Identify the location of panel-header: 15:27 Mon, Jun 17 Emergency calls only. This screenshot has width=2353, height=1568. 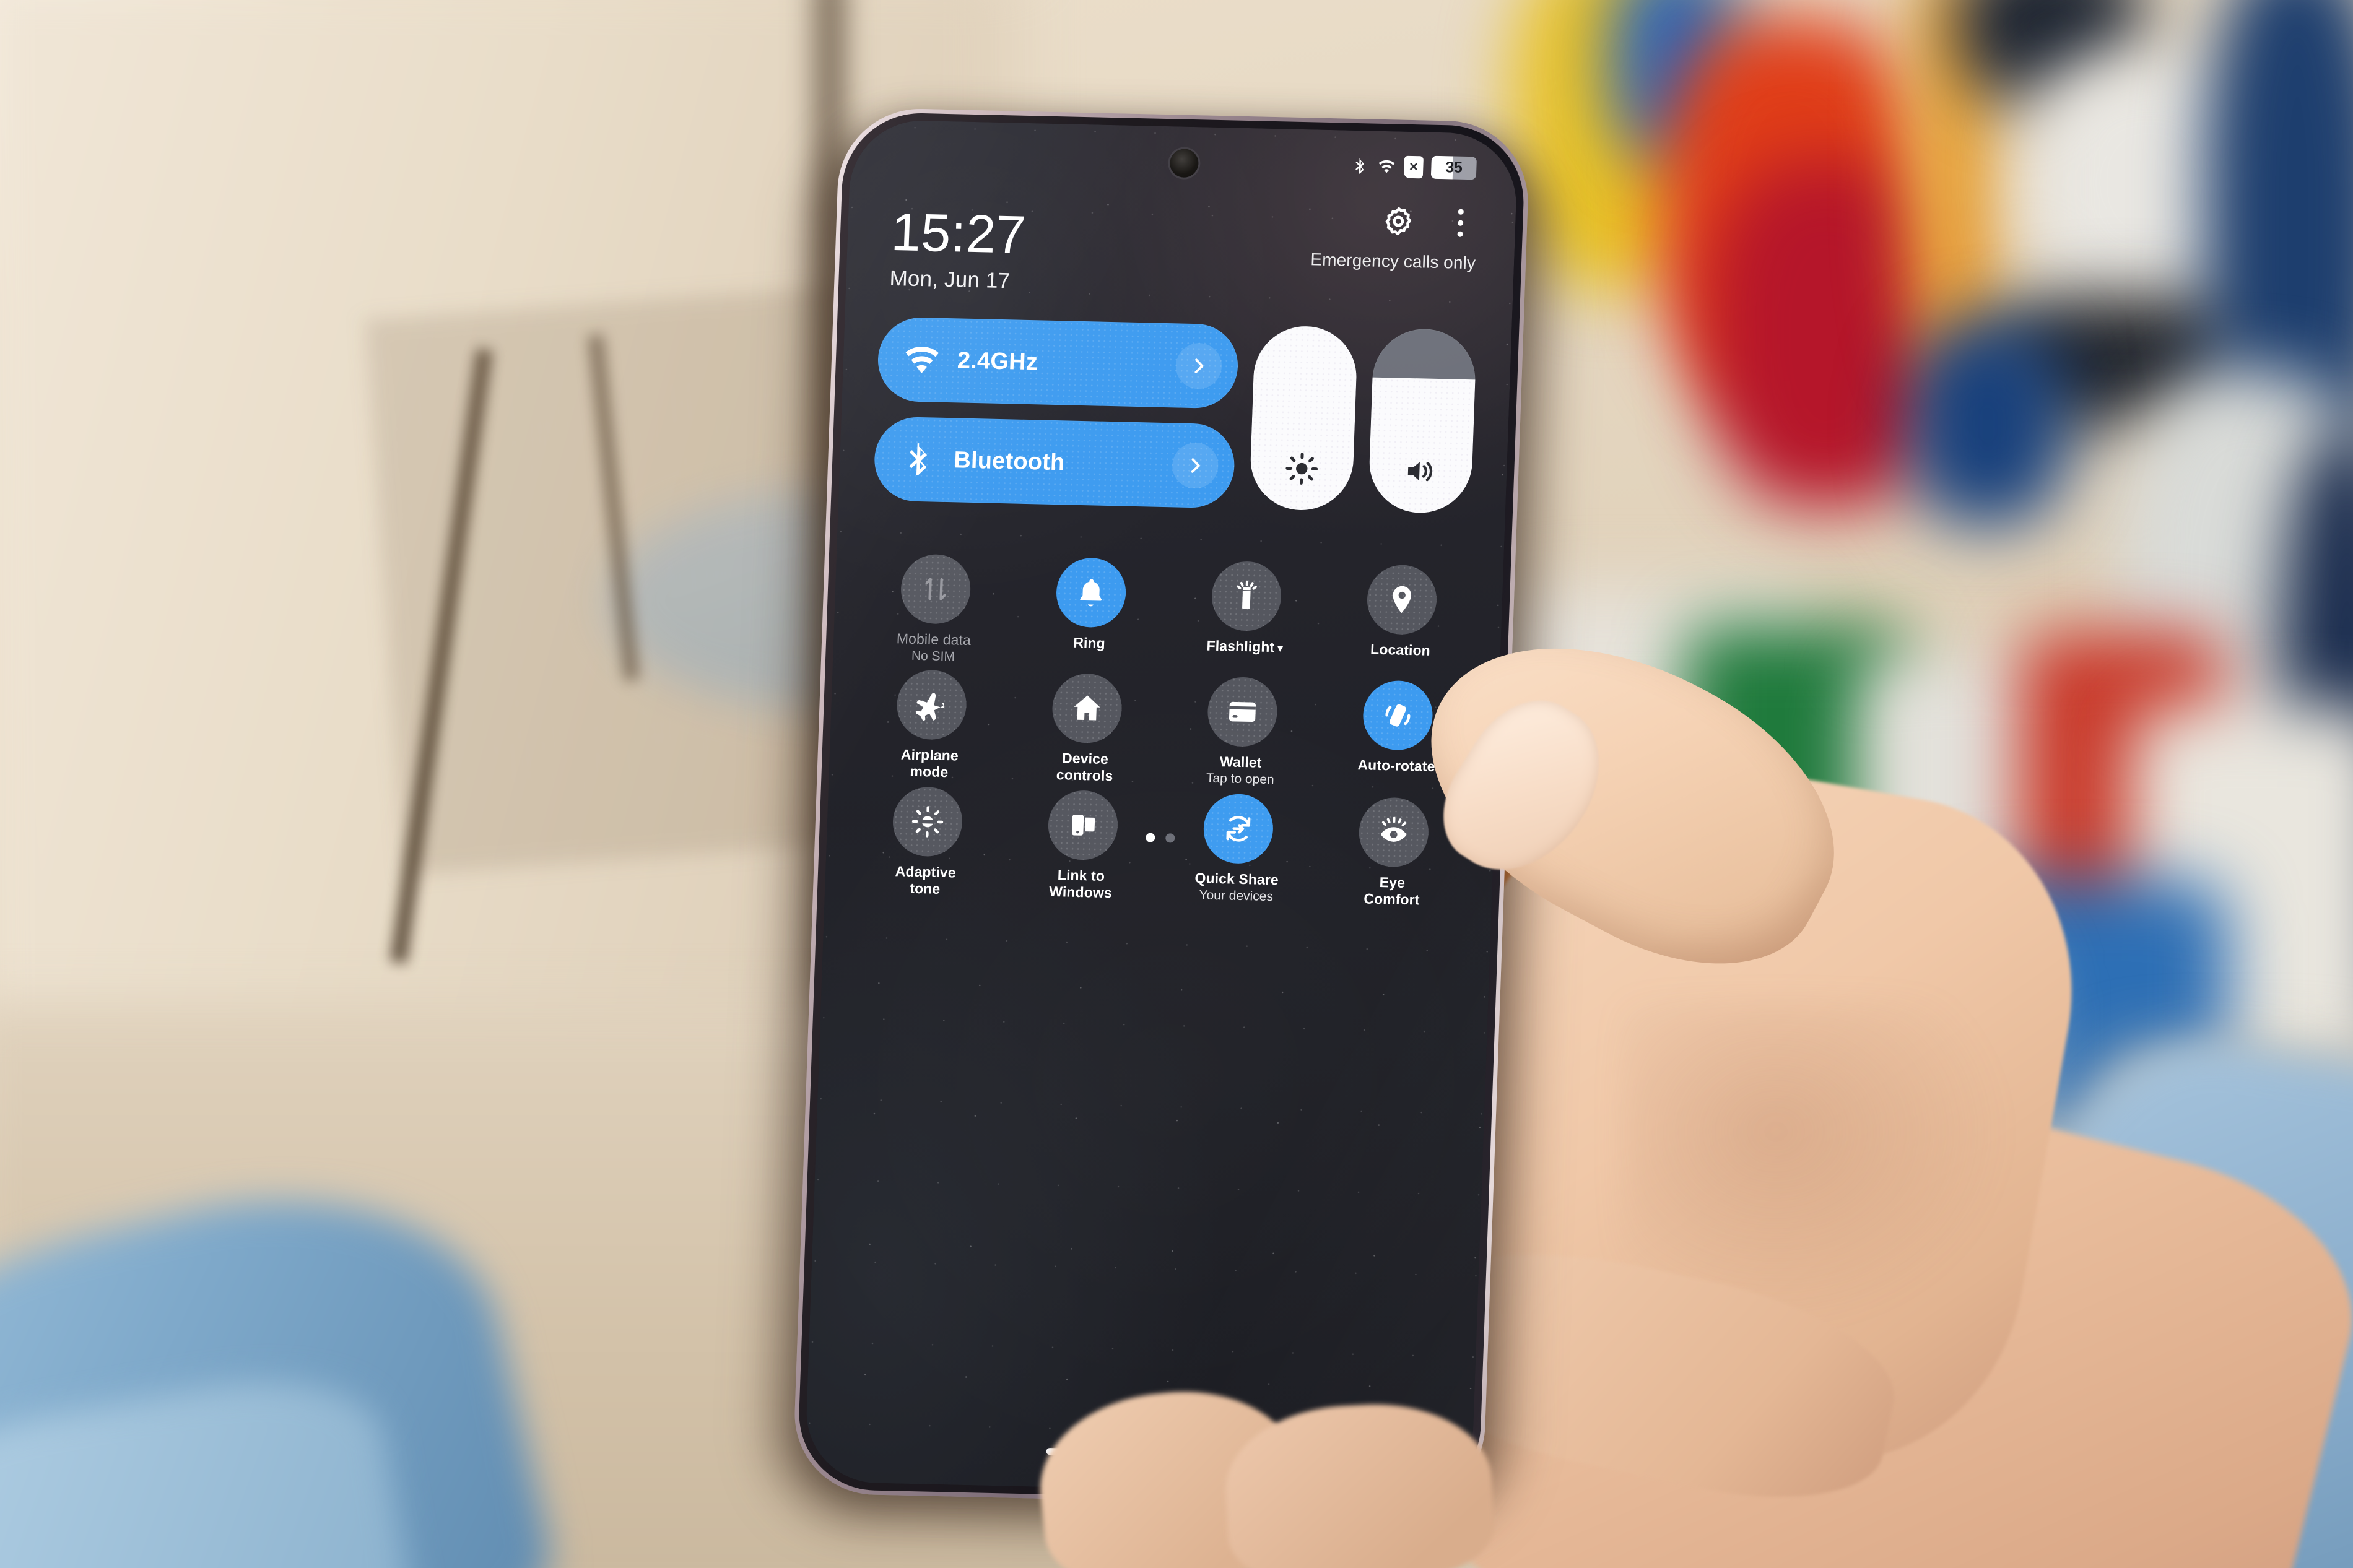
(1181, 246).